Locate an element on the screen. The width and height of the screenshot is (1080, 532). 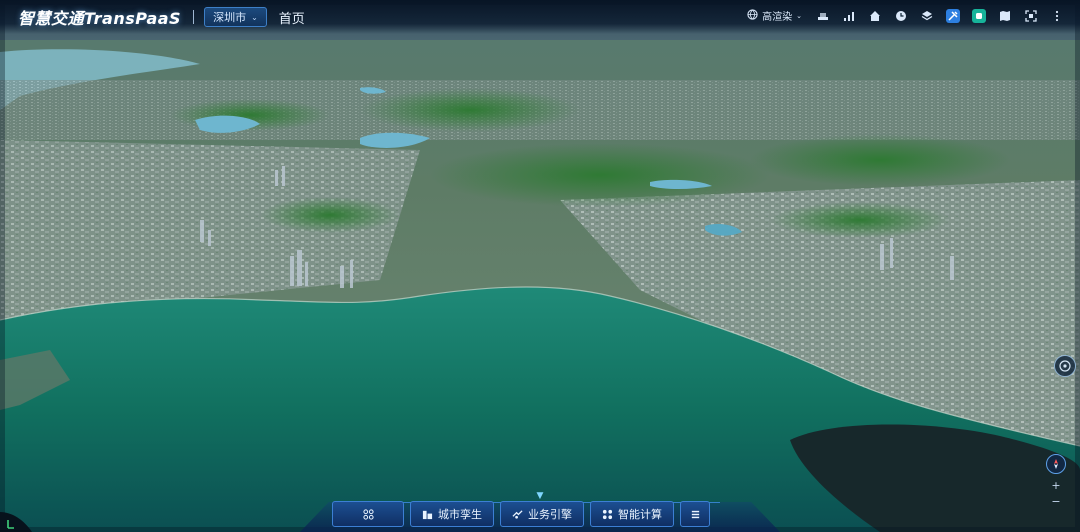
chevron-down-icon: ▼ is located at coordinates (540, 496).